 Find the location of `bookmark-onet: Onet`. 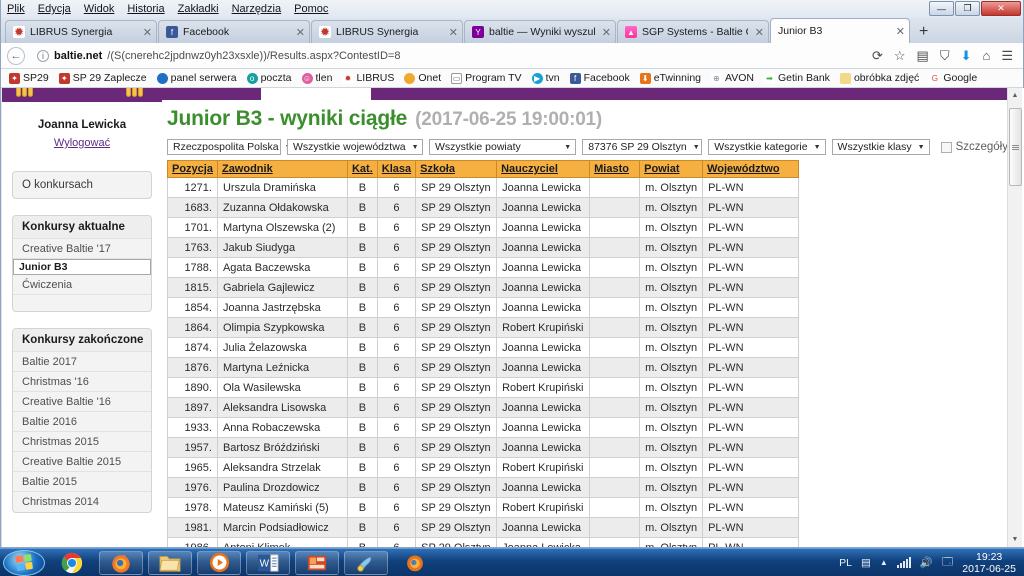

bookmark-onet: Onet is located at coordinates (422, 78).